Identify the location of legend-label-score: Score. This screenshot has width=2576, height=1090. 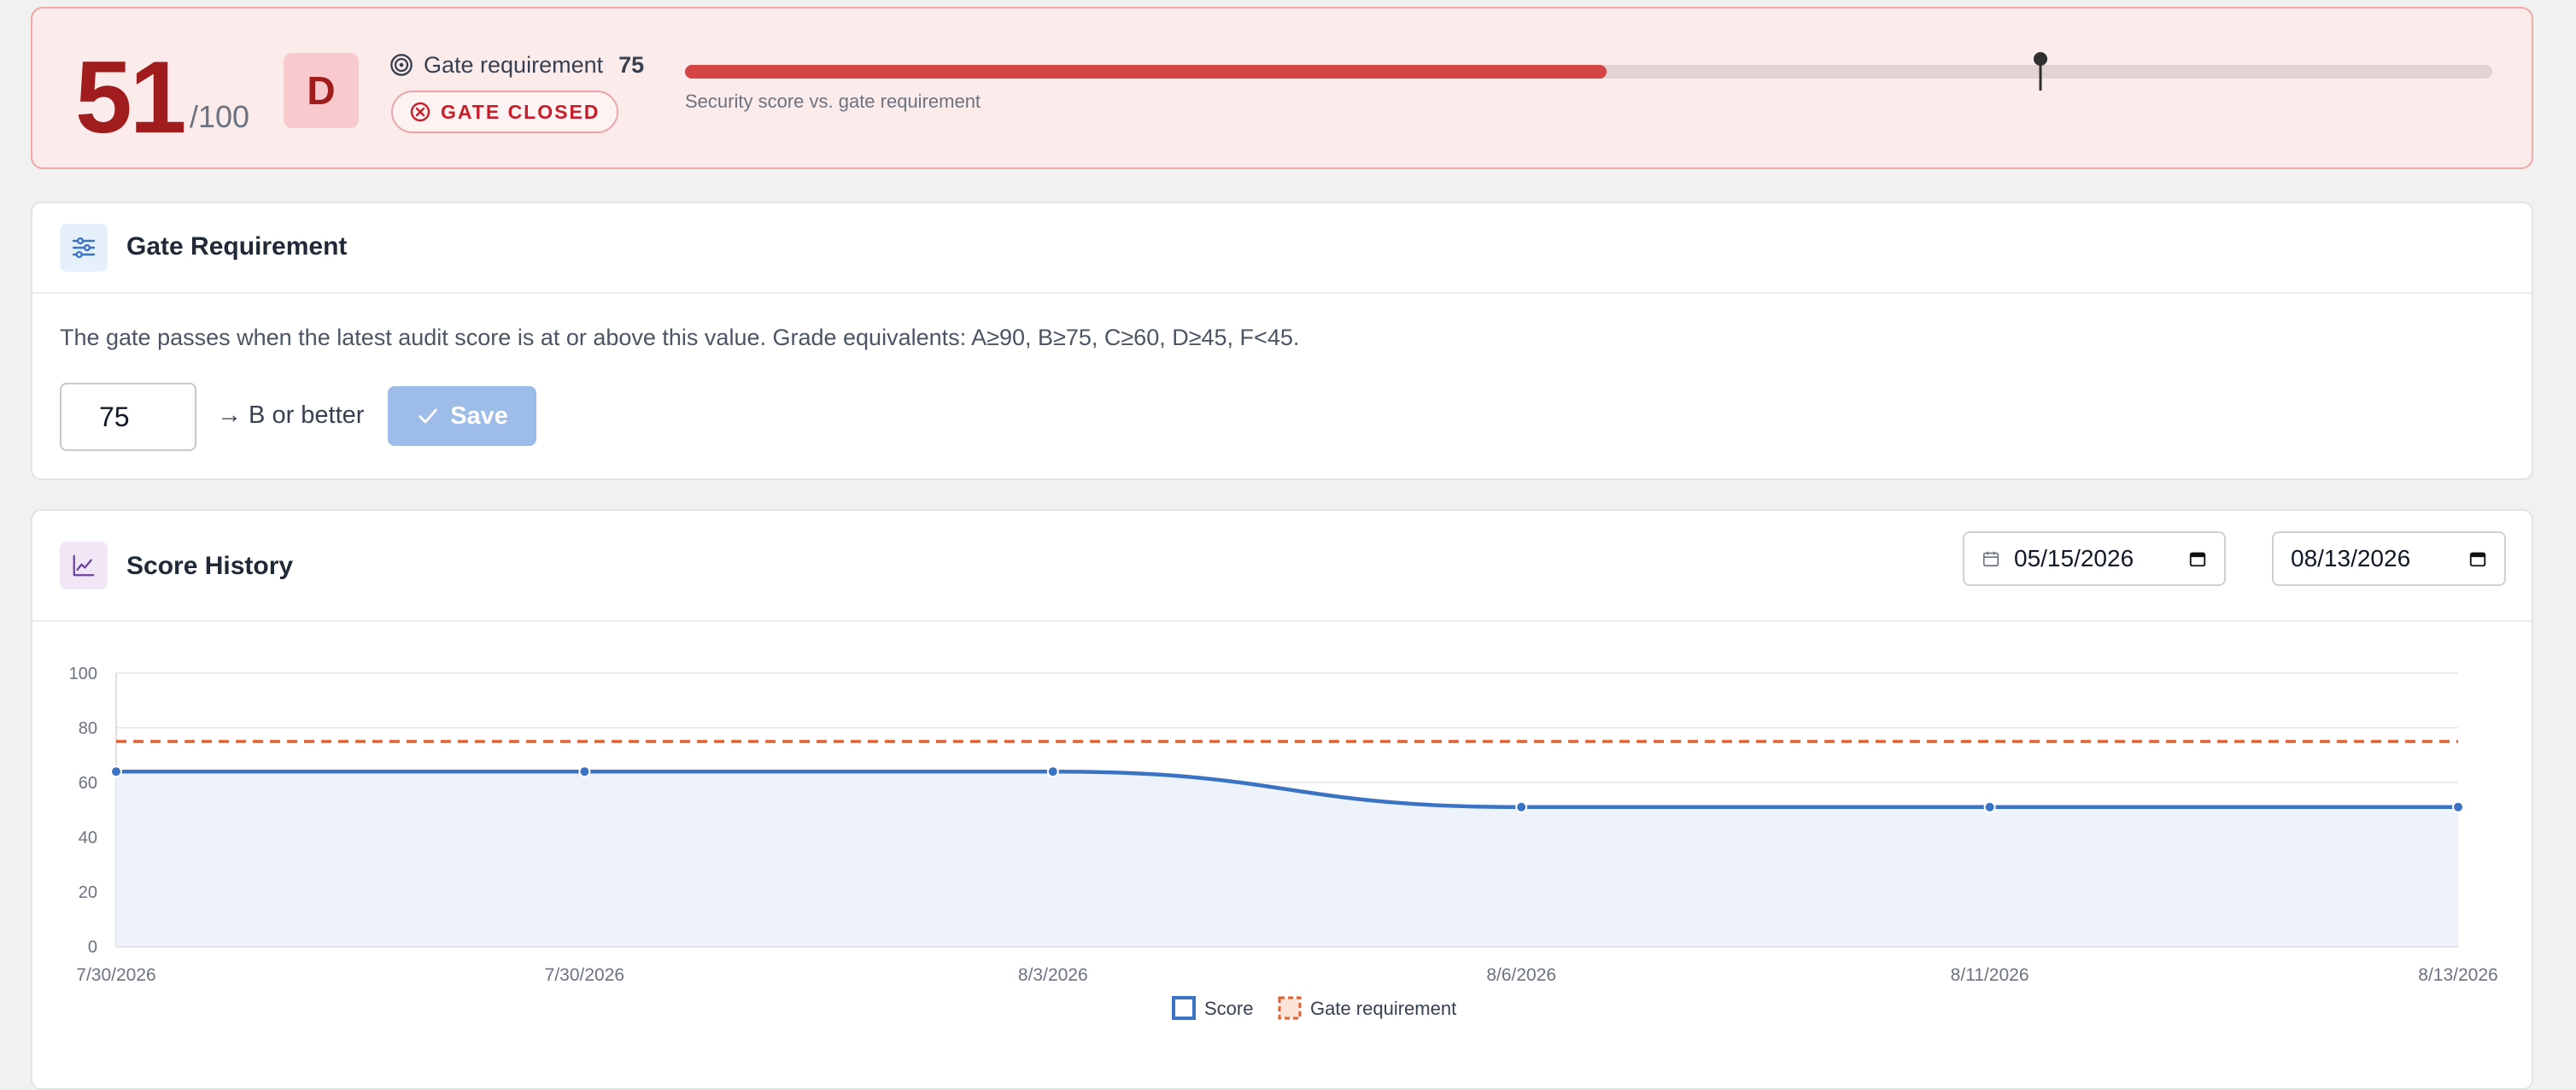
(1228, 1008).